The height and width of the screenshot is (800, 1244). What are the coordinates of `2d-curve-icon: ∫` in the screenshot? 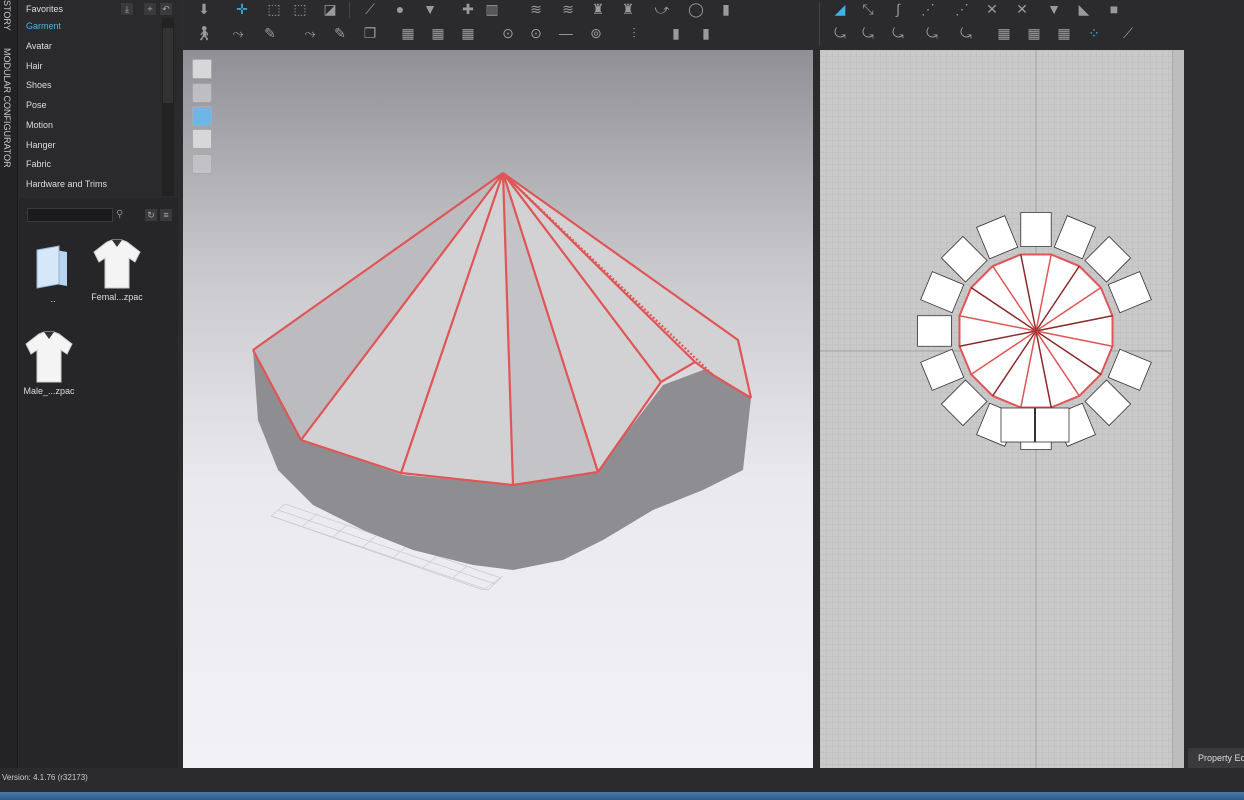 It's located at (898, 9).